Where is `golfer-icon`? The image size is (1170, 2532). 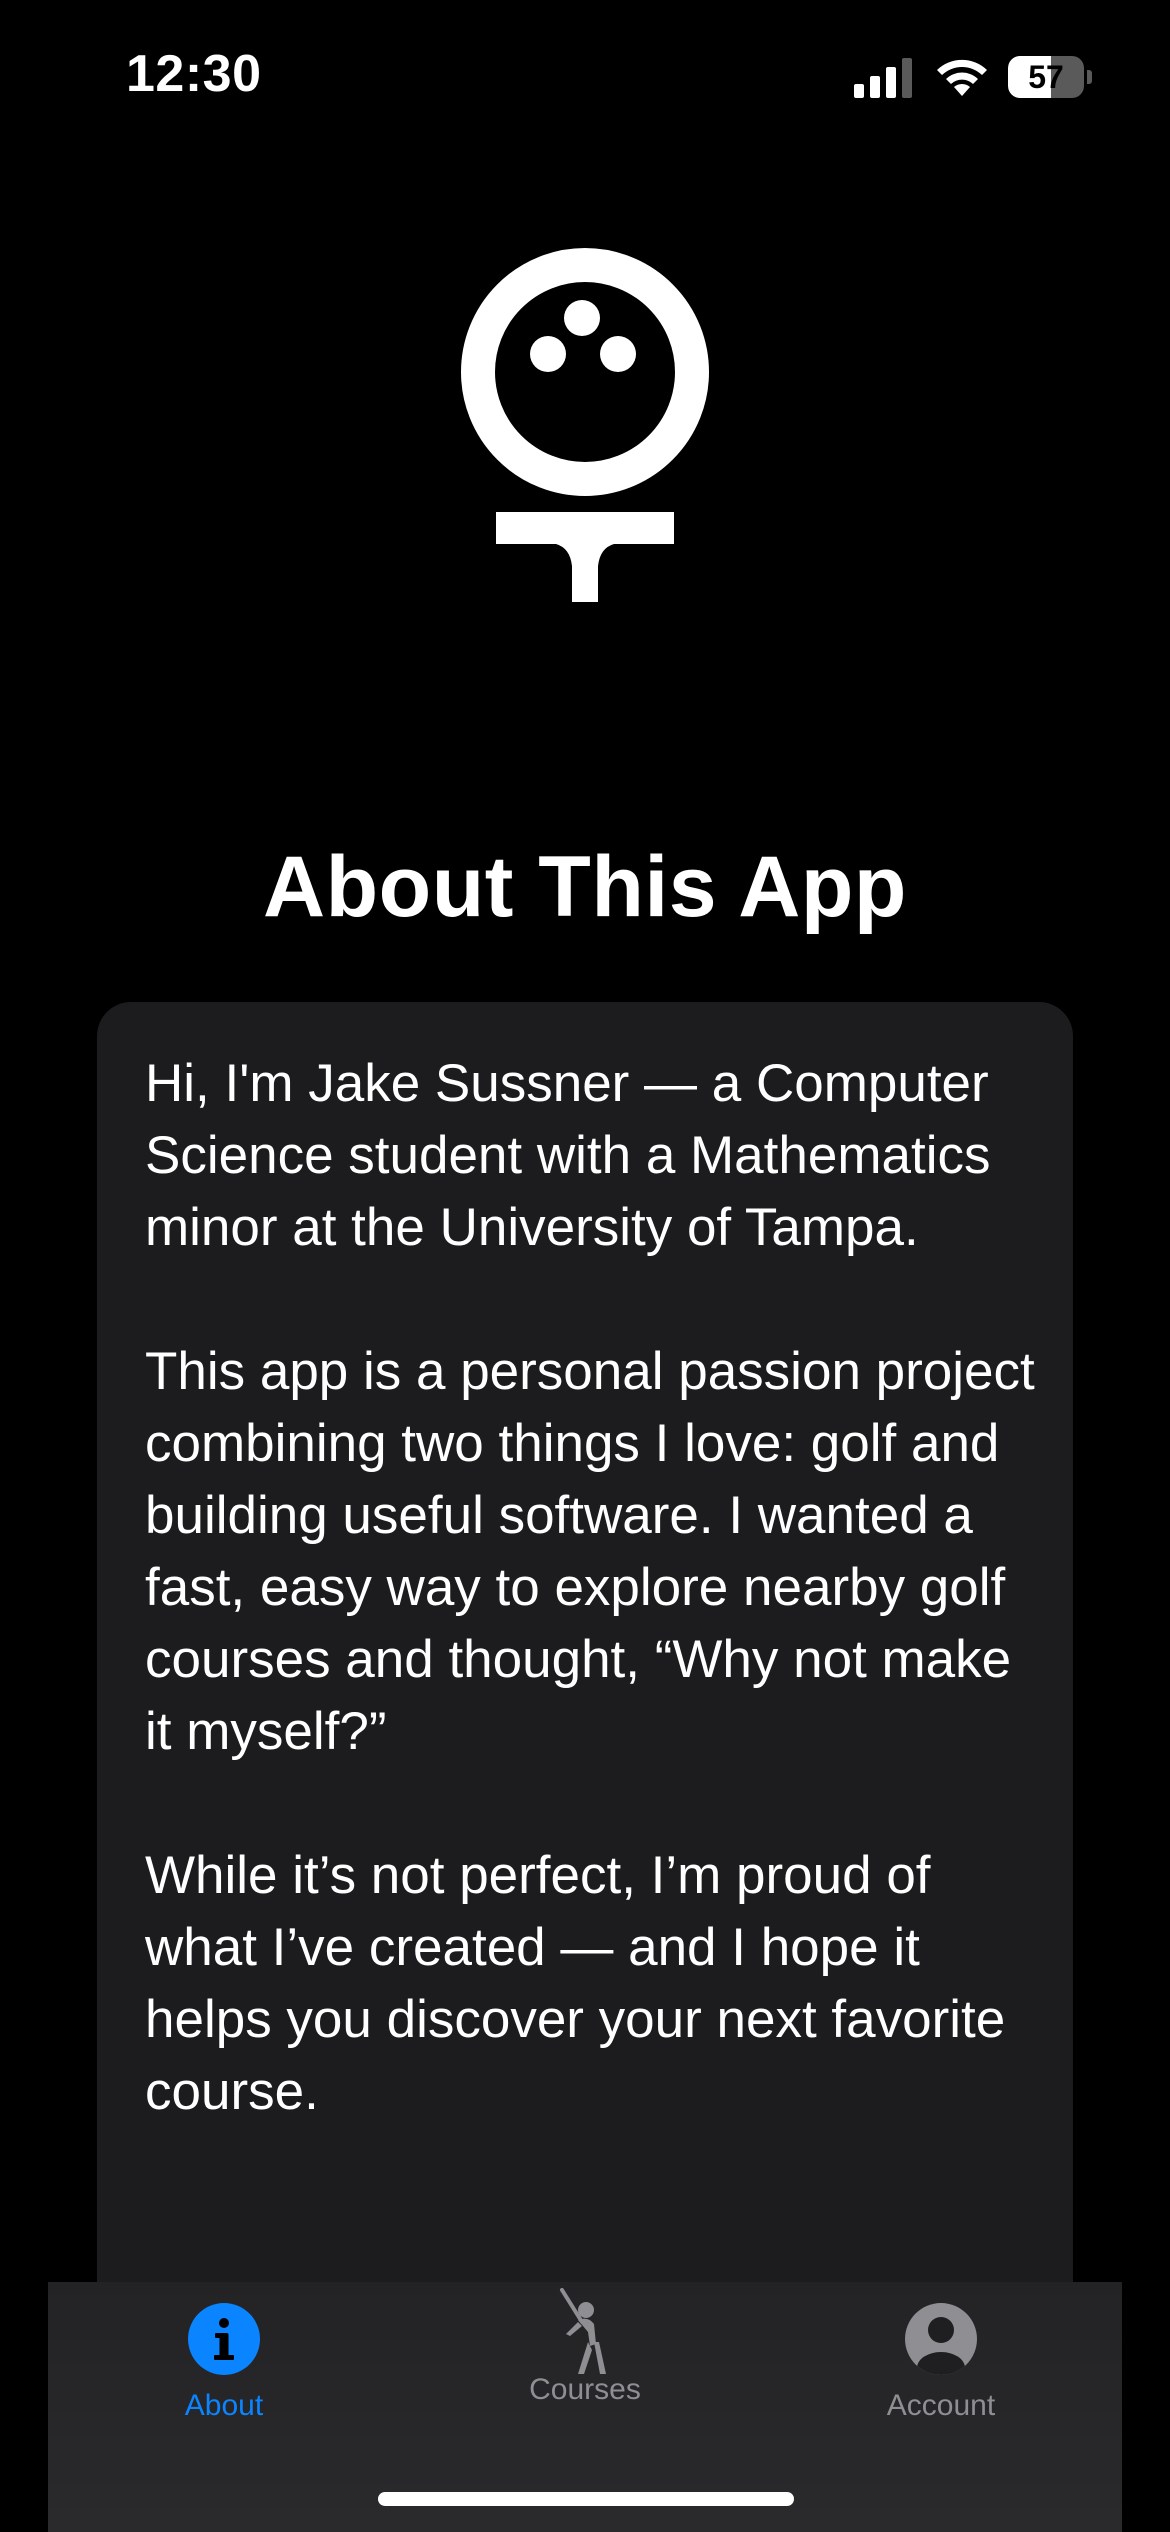
golfer-icon is located at coordinates (583, 2331).